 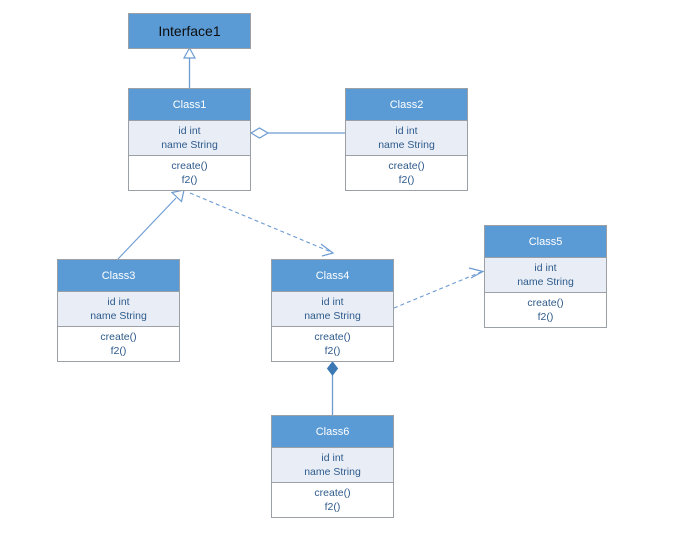 I want to click on class6-method: create(), so click(x=332, y=493).